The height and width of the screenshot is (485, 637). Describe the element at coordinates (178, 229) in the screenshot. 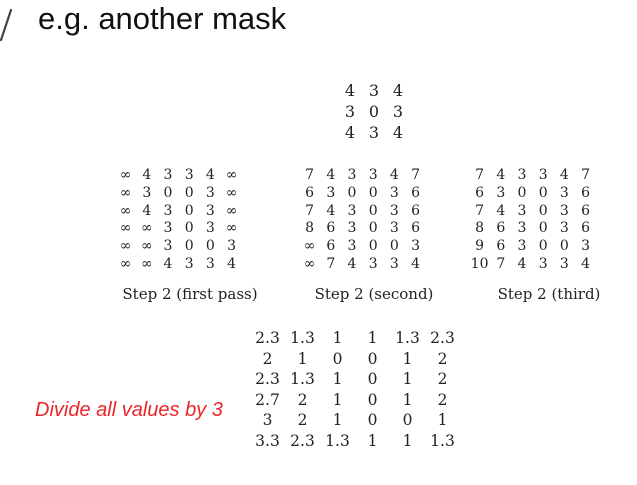

I see `matrix-row: ∞ ∞ 3 0 3 ∞` at that location.